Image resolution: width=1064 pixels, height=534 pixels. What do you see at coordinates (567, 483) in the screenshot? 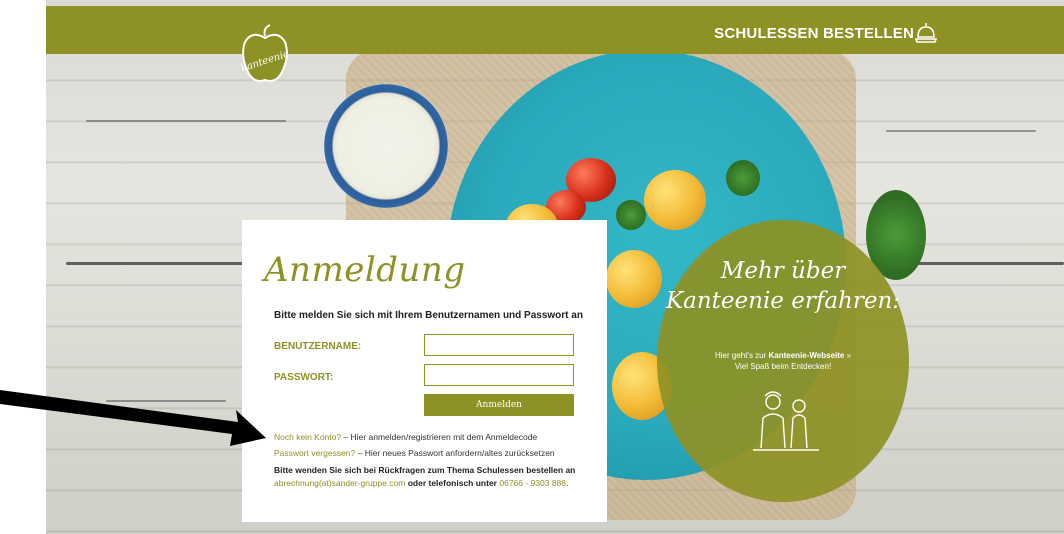
I see `contact-end: .` at bounding box center [567, 483].